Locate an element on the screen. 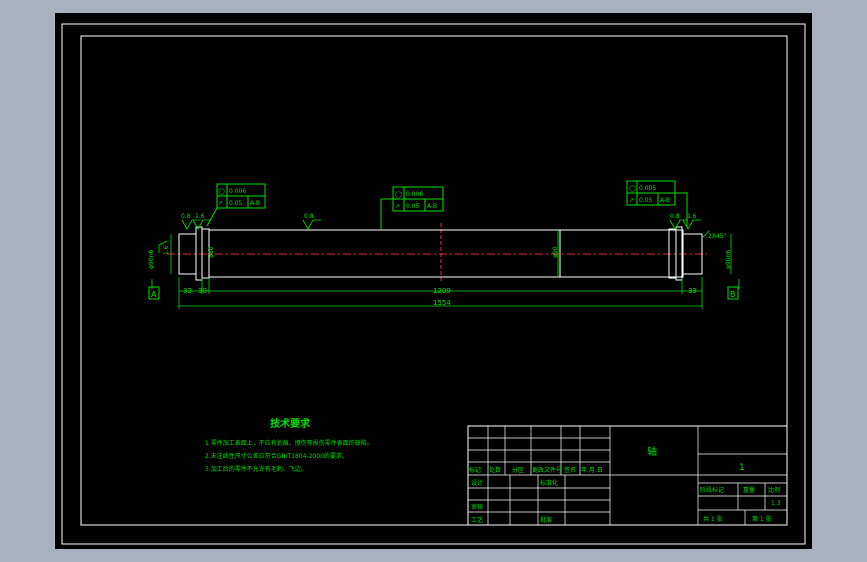 The height and width of the screenshot is (562, 867). tb-scale: 1:3 is located at coordinates (776, 503).